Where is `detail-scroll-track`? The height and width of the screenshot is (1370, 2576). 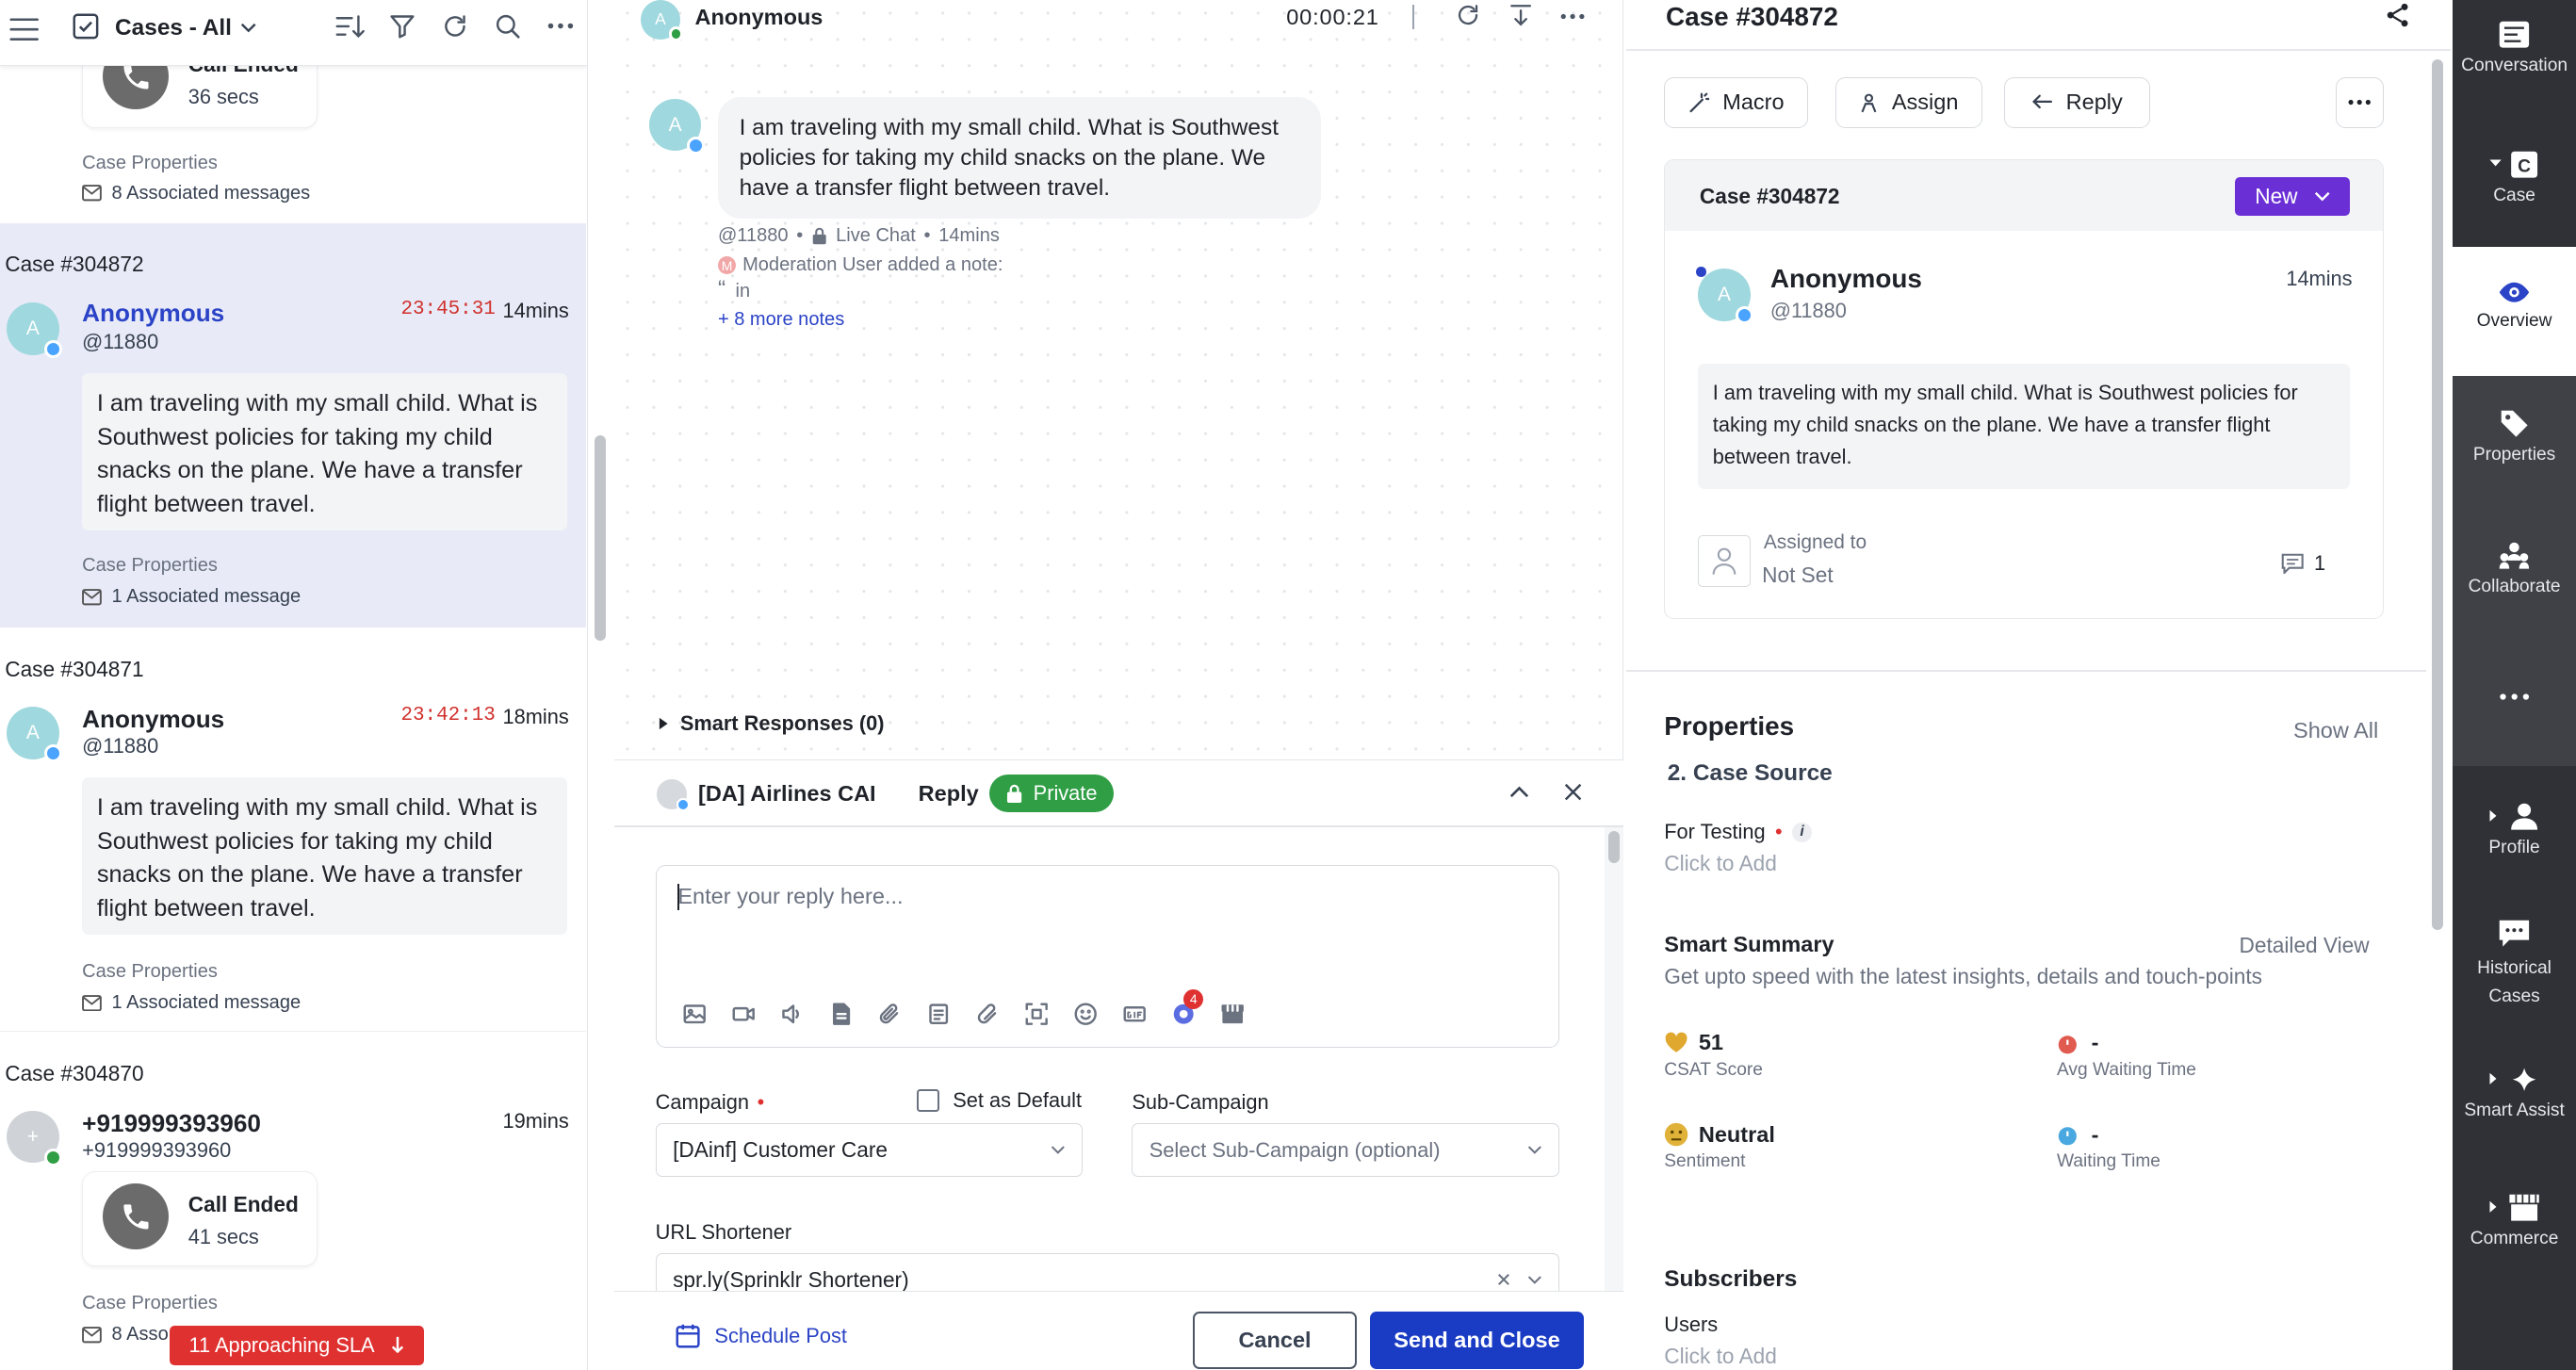 detail-scroll-track is located at coordinates (2437, 497).